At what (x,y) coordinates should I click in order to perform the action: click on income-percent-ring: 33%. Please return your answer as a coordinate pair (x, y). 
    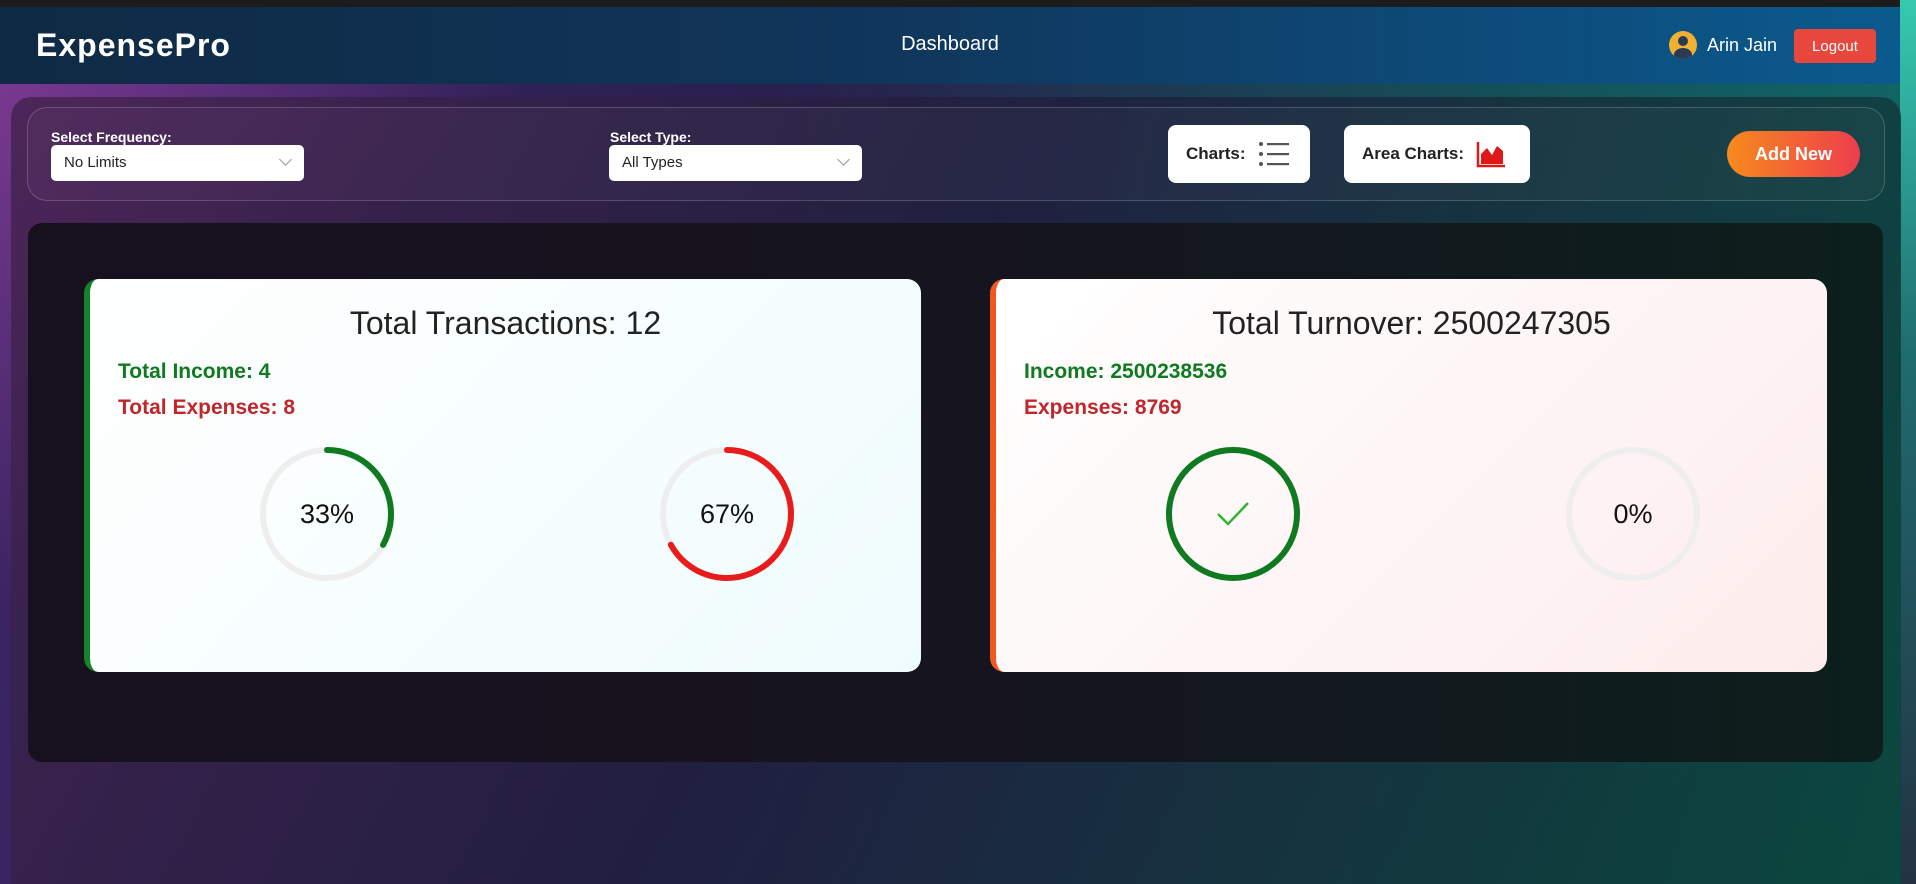
    Looking at the image, I should click on (327, 514).